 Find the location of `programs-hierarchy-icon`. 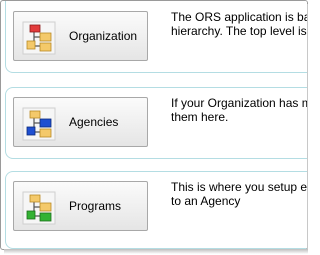

programs-hierarchy-icon is located at coordinates (39, 208).